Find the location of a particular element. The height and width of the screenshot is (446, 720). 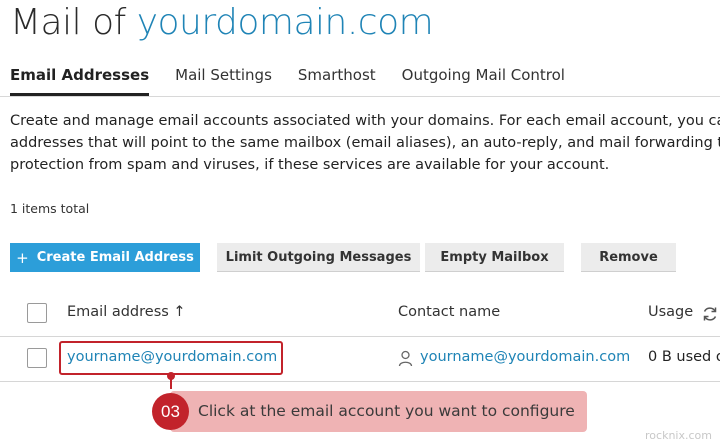

column-usage: Usage is located at coordinates (670, 312).